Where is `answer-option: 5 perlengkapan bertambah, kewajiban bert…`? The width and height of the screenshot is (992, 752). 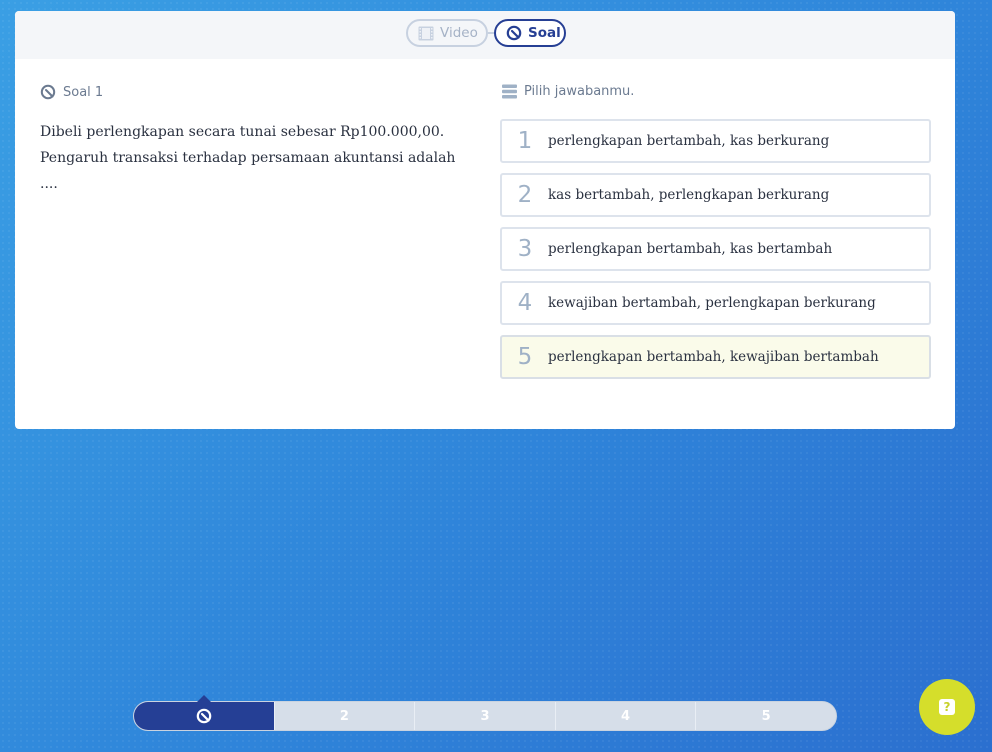 answer-option: 5 perlengkapan bertambah, kewajiban bert… is located at coordinates (715, 357).